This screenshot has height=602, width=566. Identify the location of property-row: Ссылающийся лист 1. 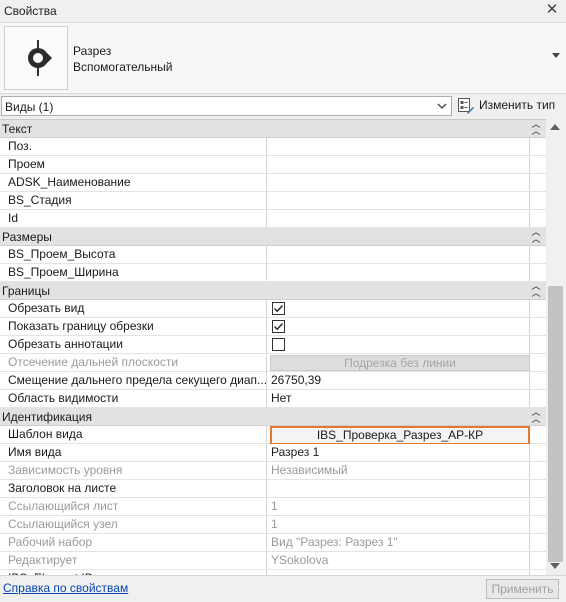
(273, 507).